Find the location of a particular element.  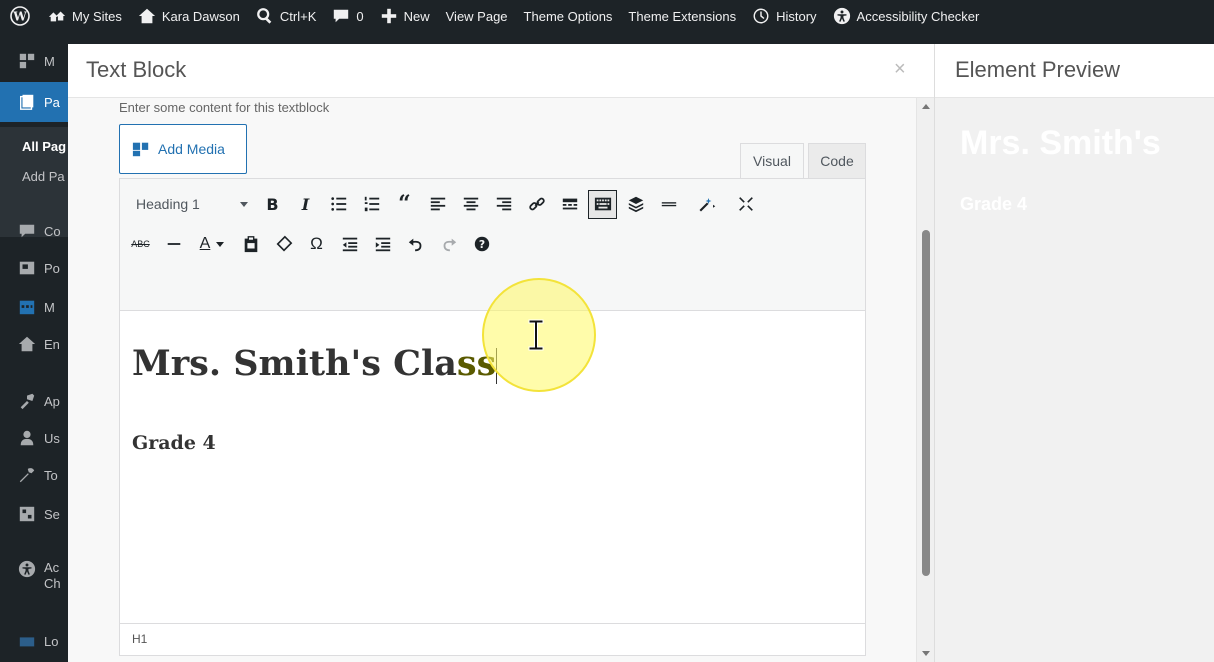

clear-formatting-button is located at coordinates (283, 244).